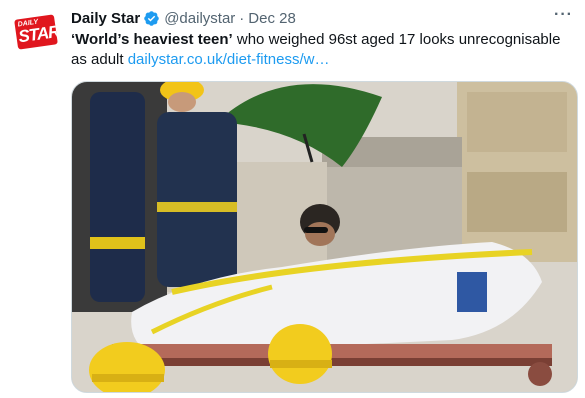  Describe the element at coordinates (151, 18) in the screenshot. I see `verified-badge-icon` at that location.